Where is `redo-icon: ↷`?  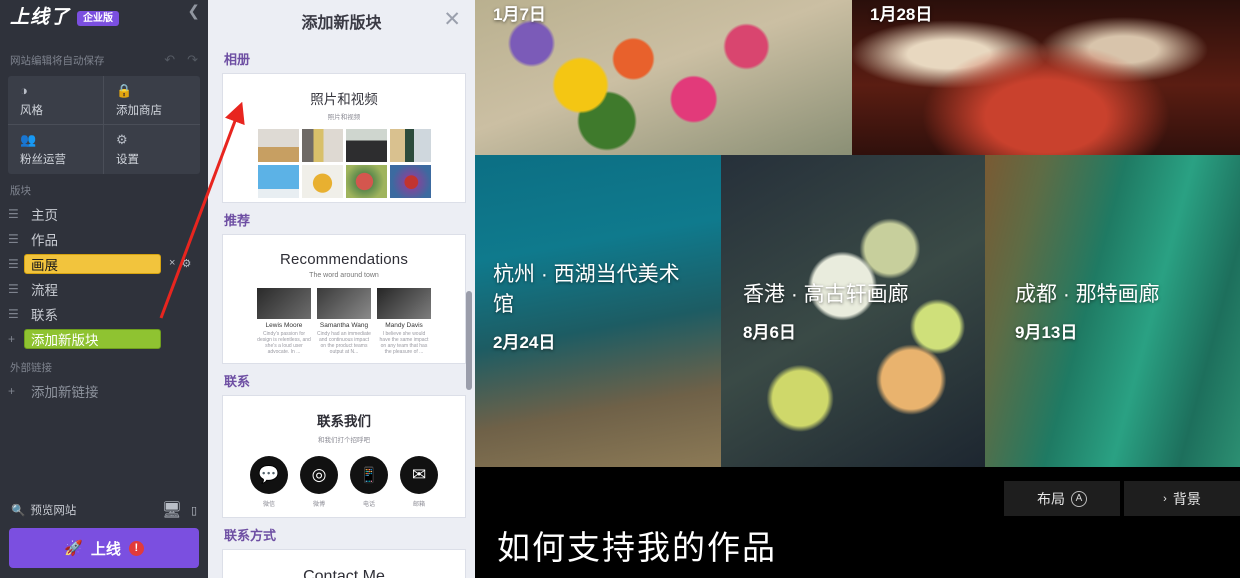
redo-icon: ↷ is located at coordinates (192, 60).